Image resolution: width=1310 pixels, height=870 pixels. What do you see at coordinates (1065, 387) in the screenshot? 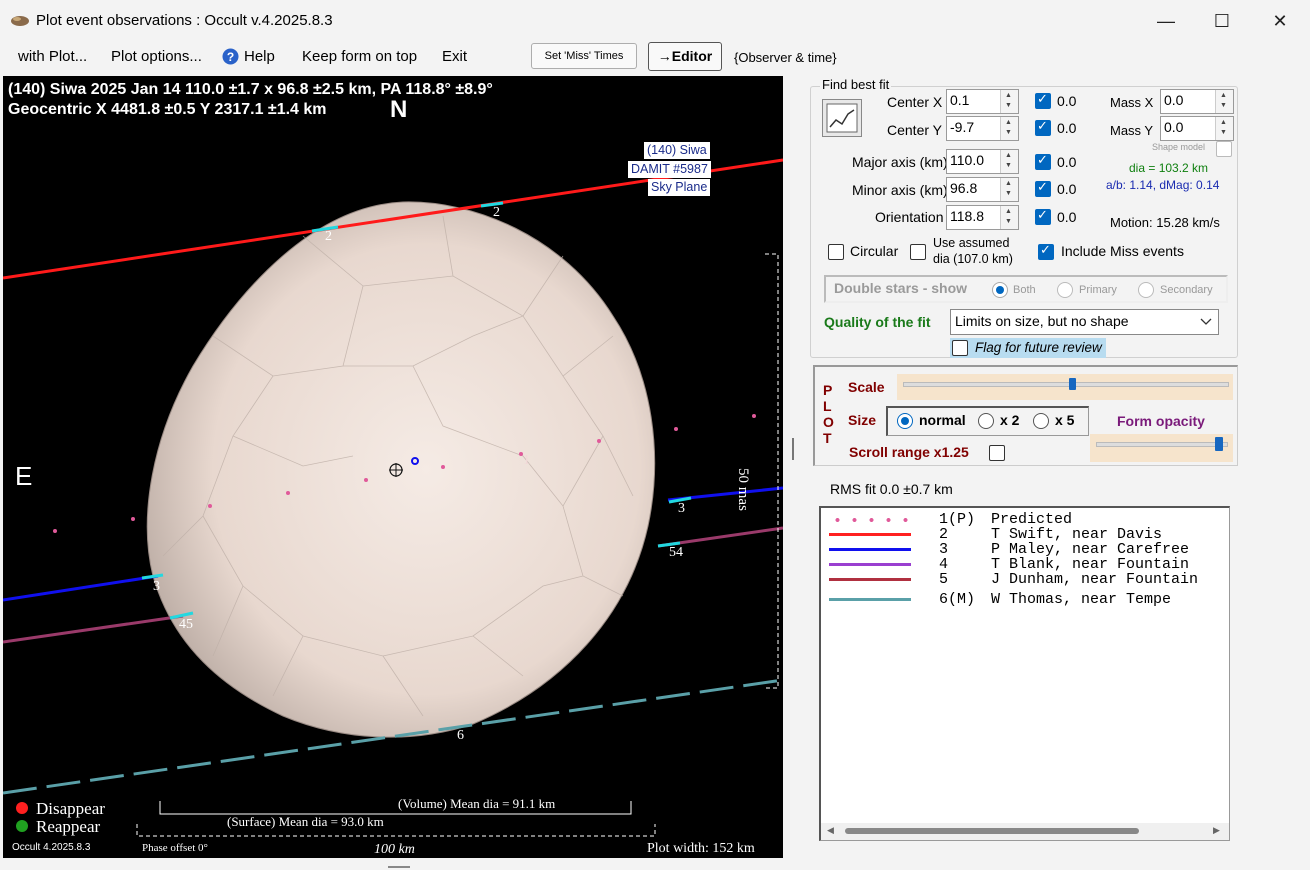
I see `scale-slider` at bounding box center [1065, 387].